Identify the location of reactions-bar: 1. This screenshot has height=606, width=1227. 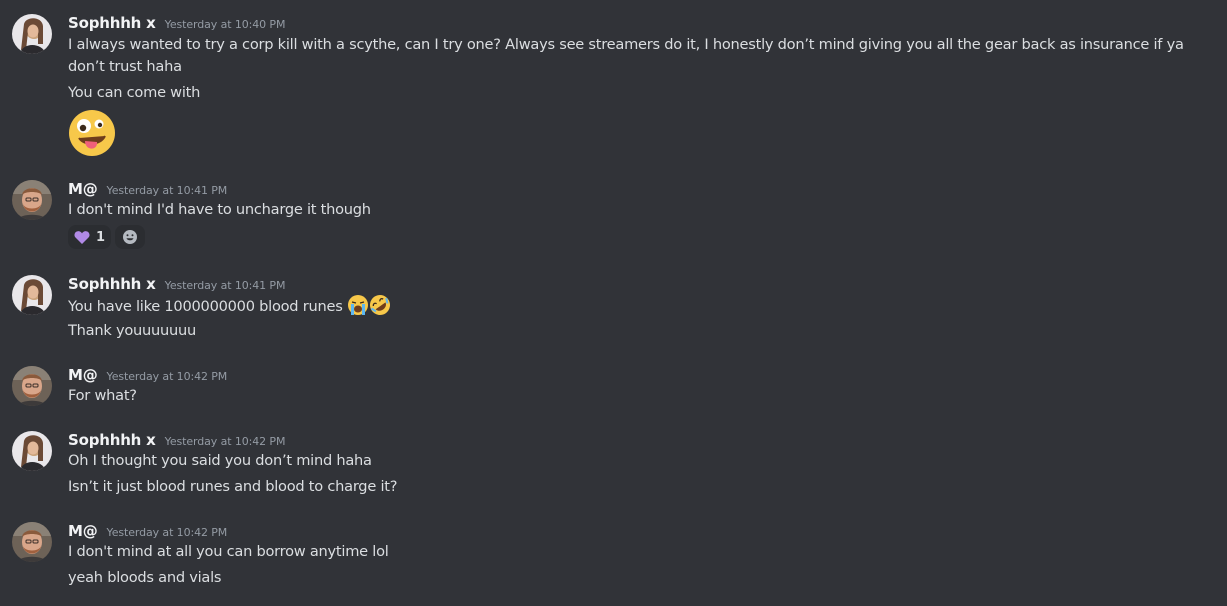
(107, 237).